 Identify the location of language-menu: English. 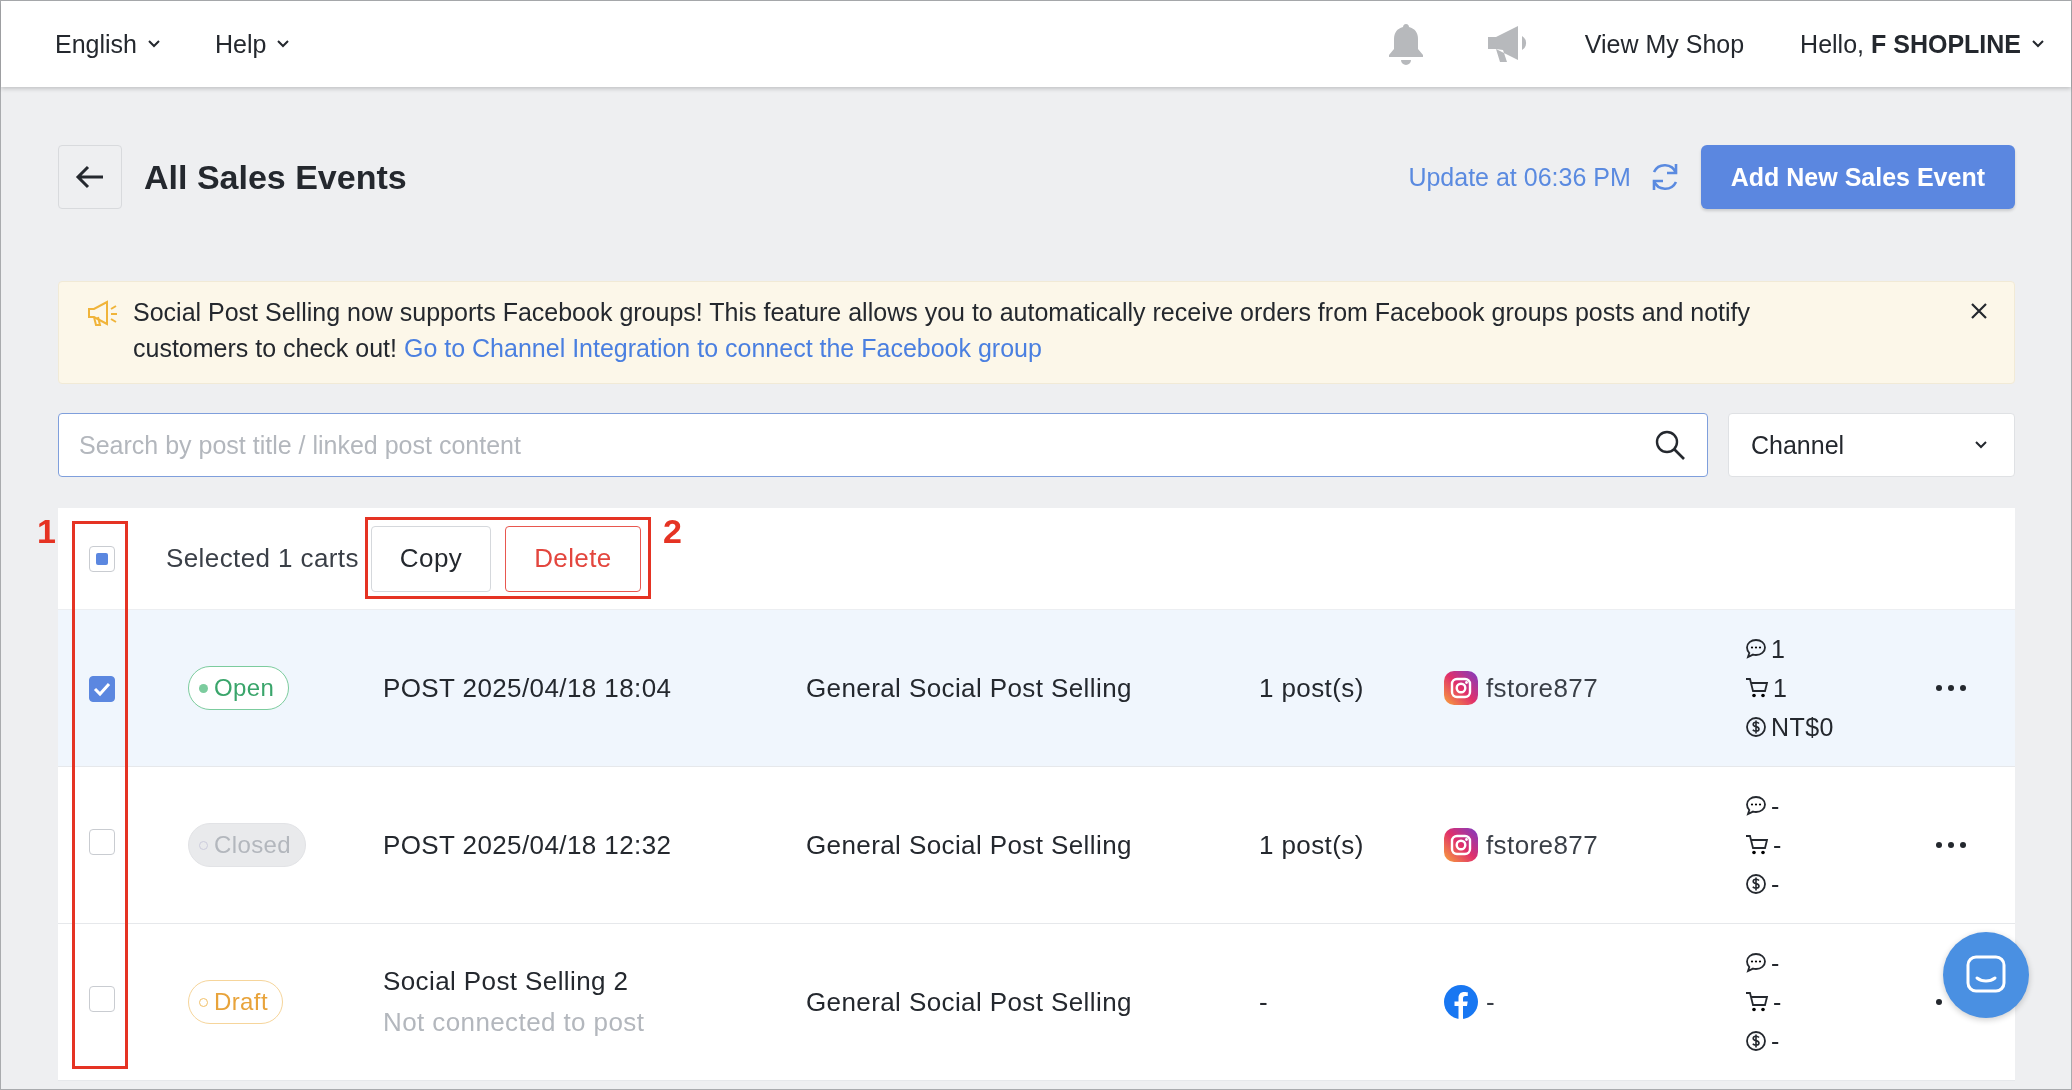
(108, 44).